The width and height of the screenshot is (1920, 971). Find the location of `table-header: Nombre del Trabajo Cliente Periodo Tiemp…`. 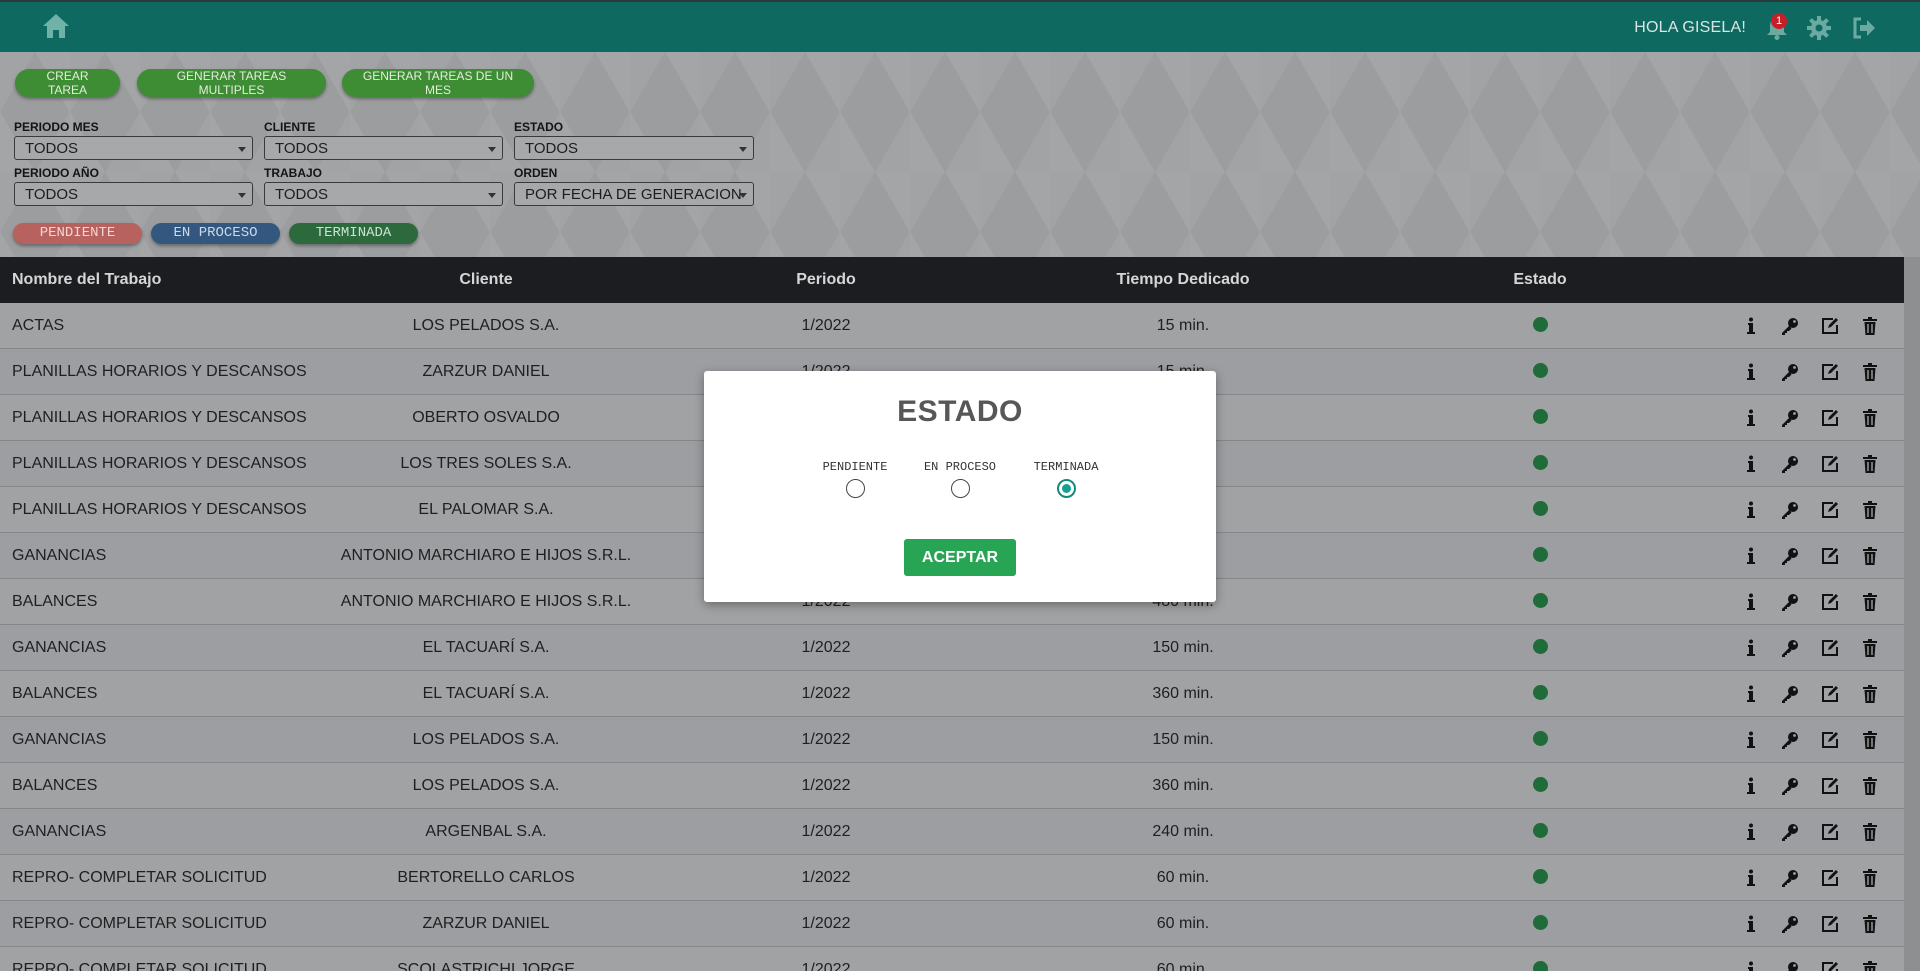

table-header: Nombre del Trabajo Cliente Periodo Tiemp… is located at coordinates (952, 280).